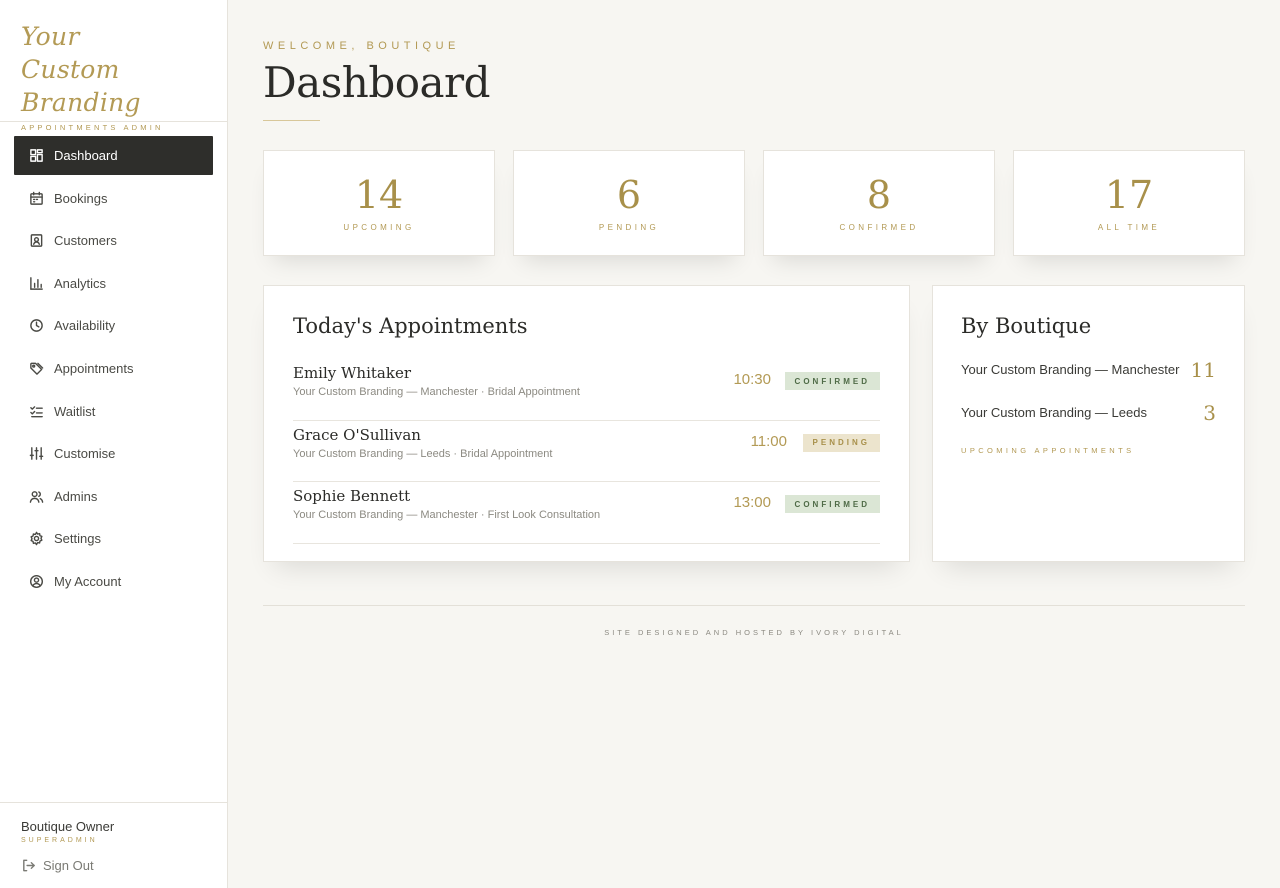  Describe the element at coordinates (629, 227) in the screenshot. I see `stat-label: PENDING` at that location.